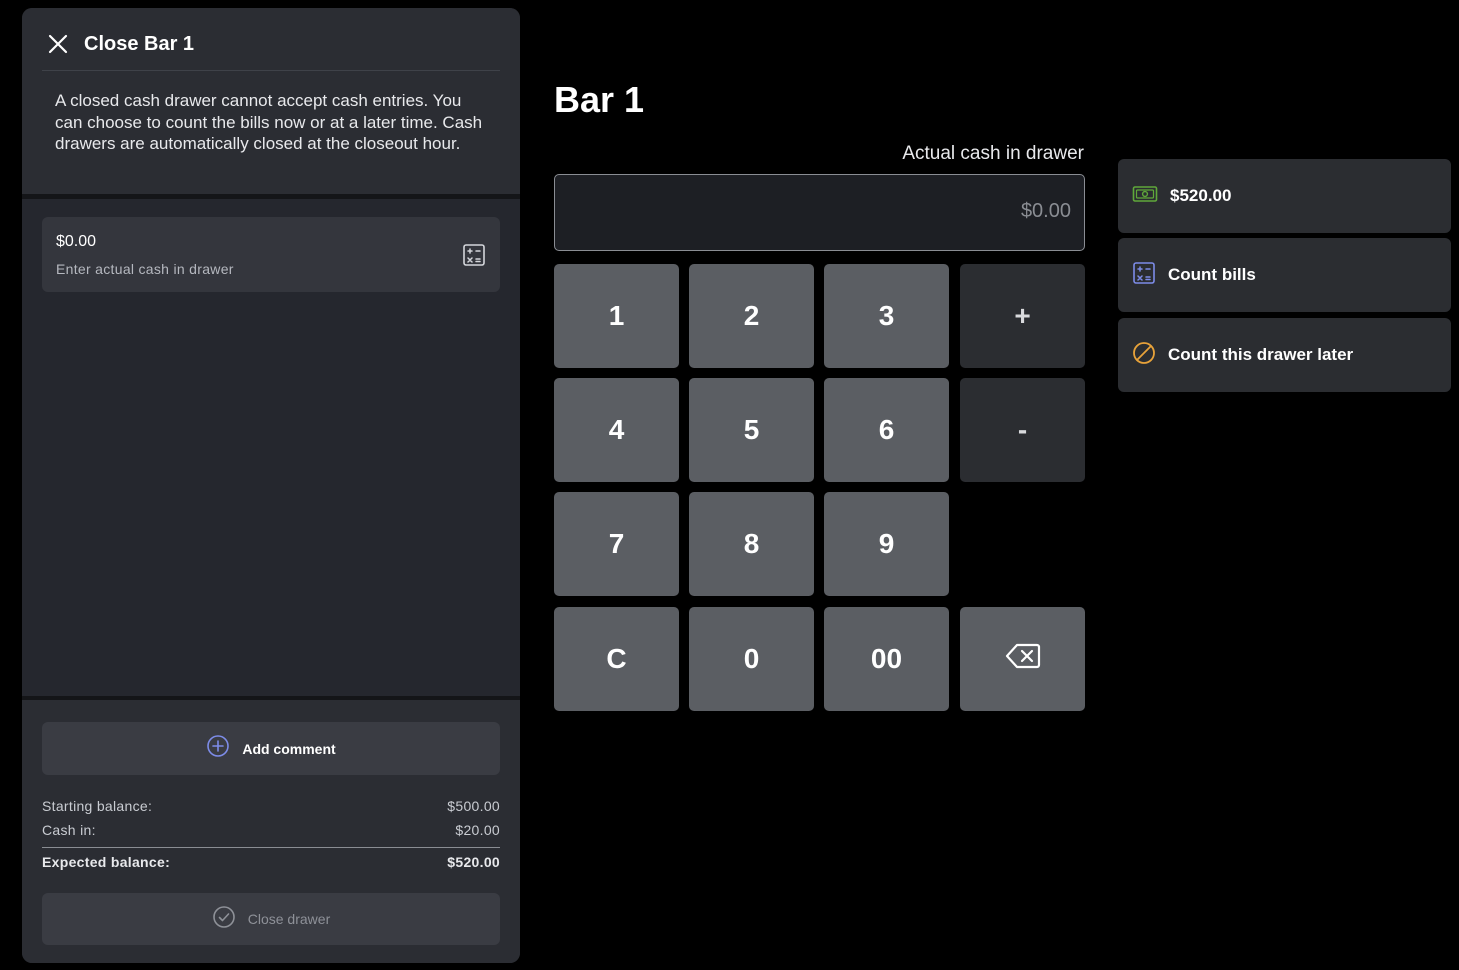  I want to click on count-bills-label: Count bills, so click(1212, 274).